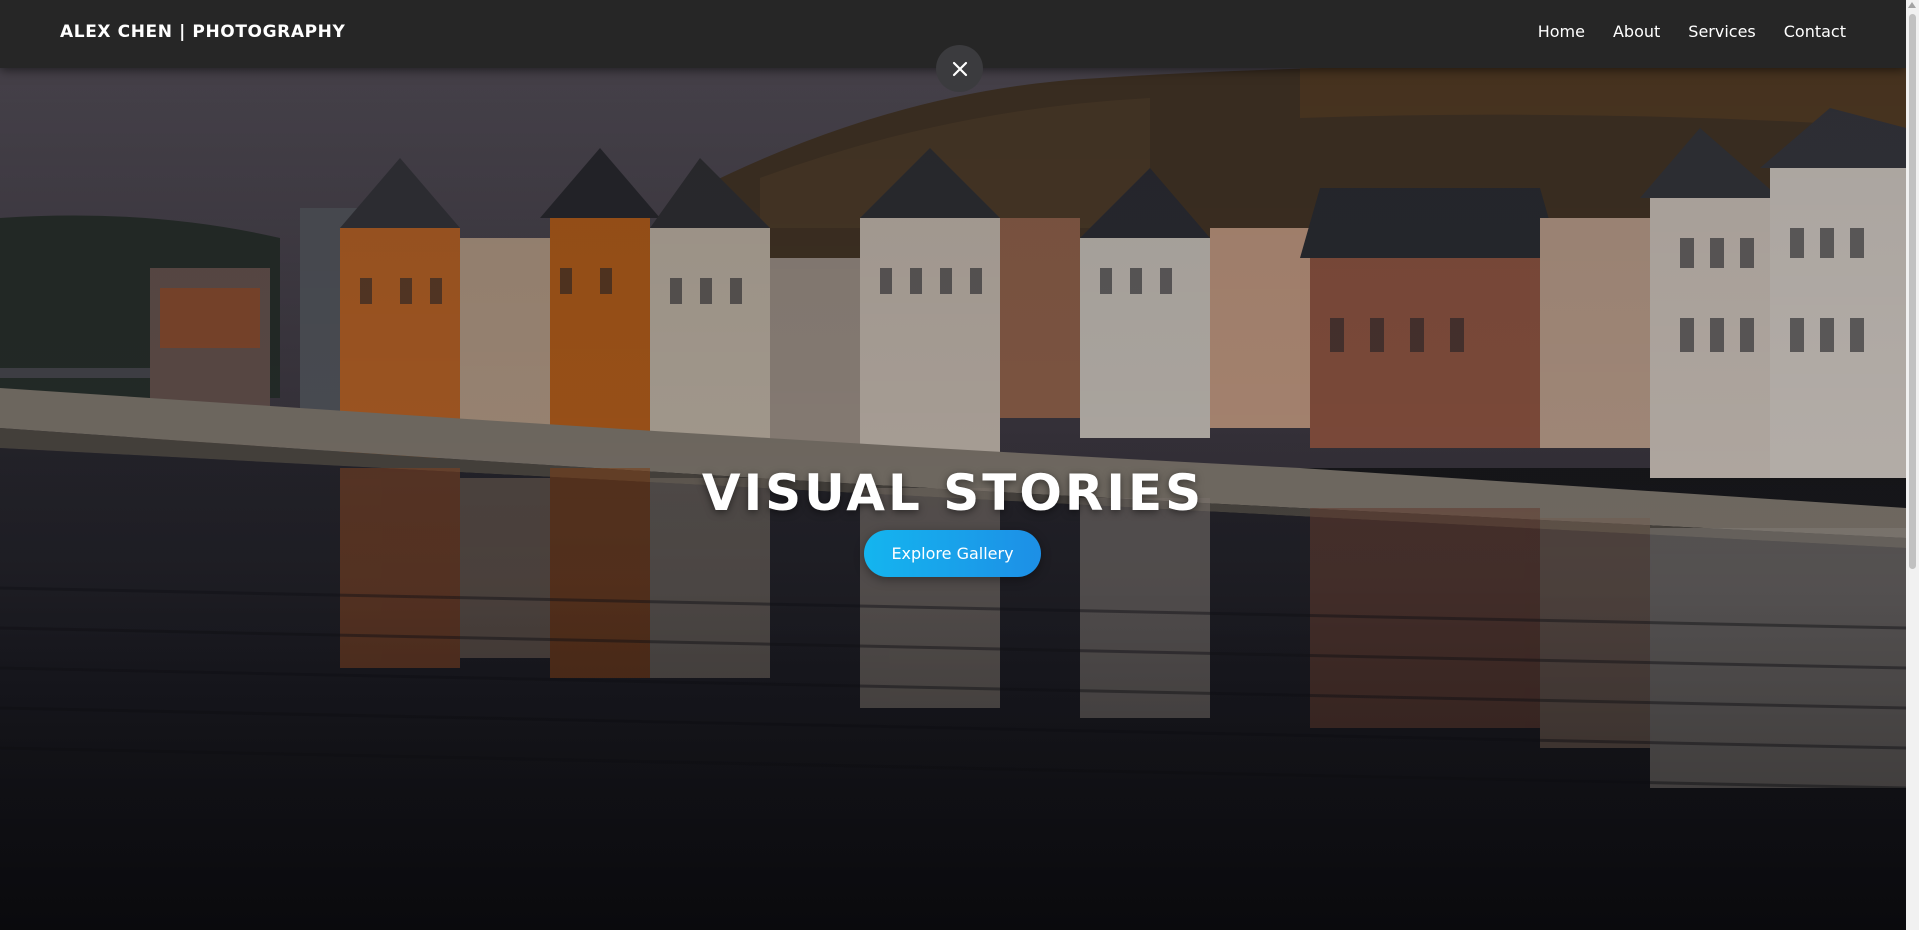  Describe the element at coordinates (1721, 31) in the screenshot. I see `nav-link-services: Services` at that location.